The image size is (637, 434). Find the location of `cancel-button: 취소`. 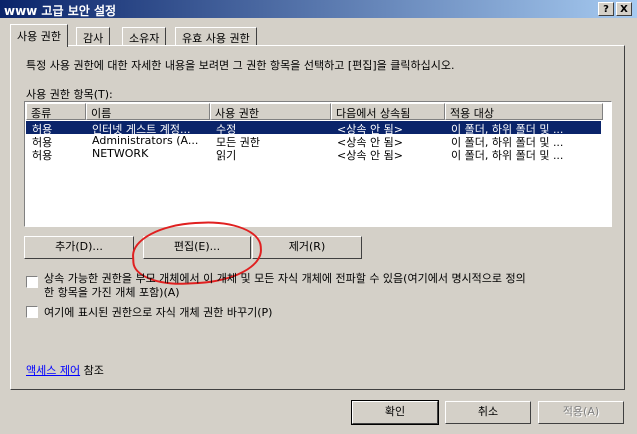

cancel-button: 취소 is located at coordinates (488, 412).